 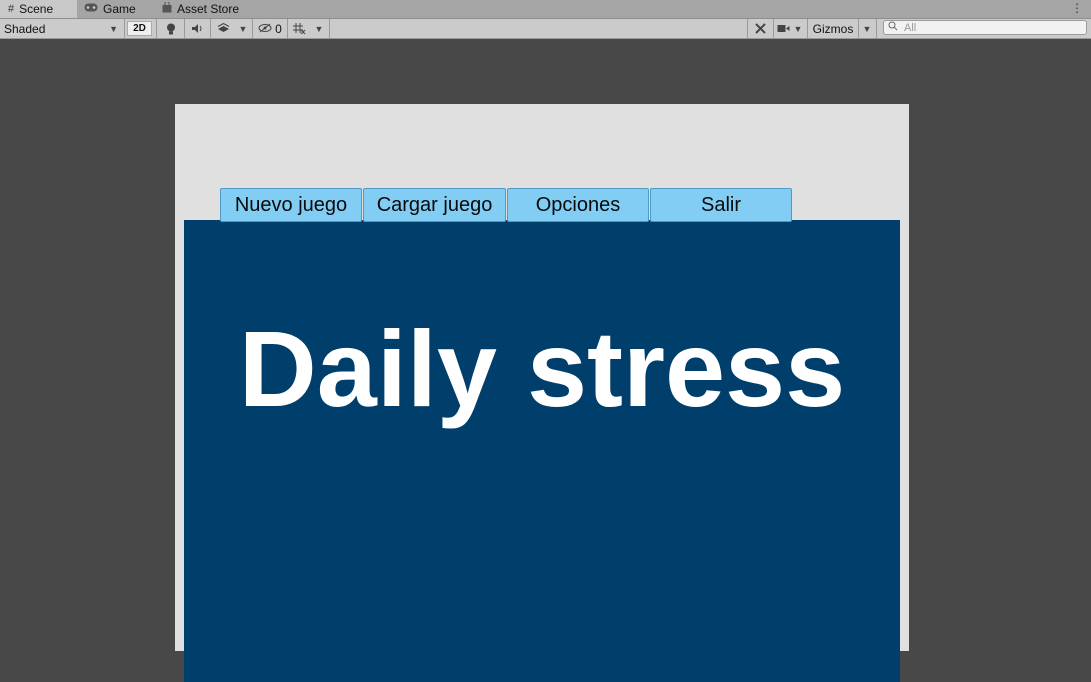 I want to click on tab-asset-store-label: Asset Store, so click(x=208, y=9).